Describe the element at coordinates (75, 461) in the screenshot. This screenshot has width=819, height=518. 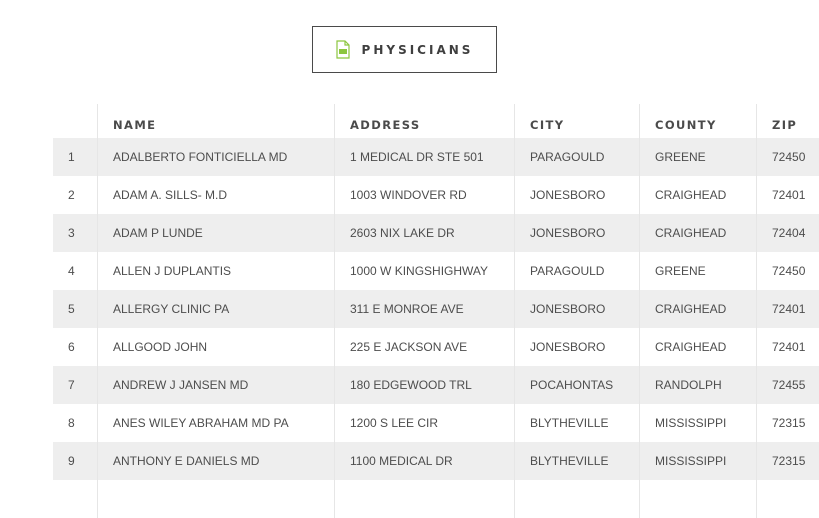
I see `cell-row-number: 9` at that location.